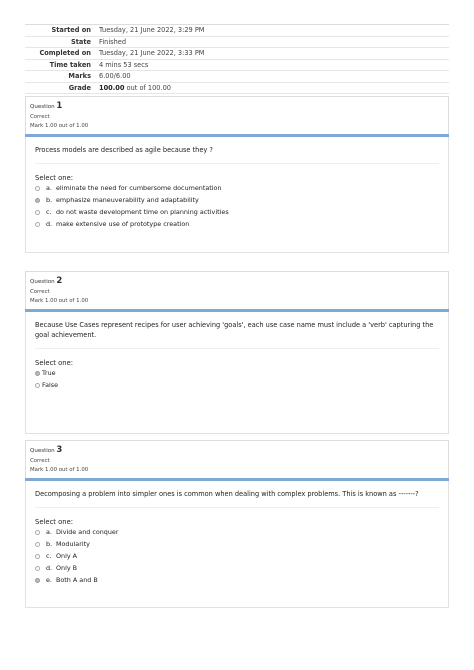 The height and width of the screenshot is (670, 474). I want to click on question-info: Question 1 Correct Mark 1.00 out of 1.00, so click(237, 115).